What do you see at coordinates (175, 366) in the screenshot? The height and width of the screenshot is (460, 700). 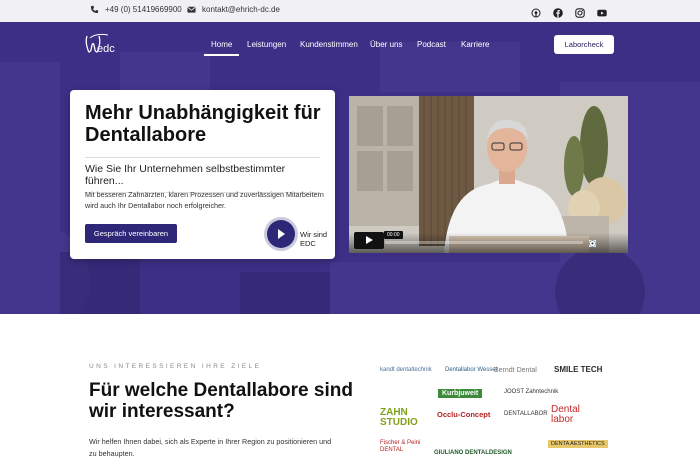 I see `section-eyebrow: UNS INTERESSIEREN IHRE ZIELE` at bounding box center [175, 366].